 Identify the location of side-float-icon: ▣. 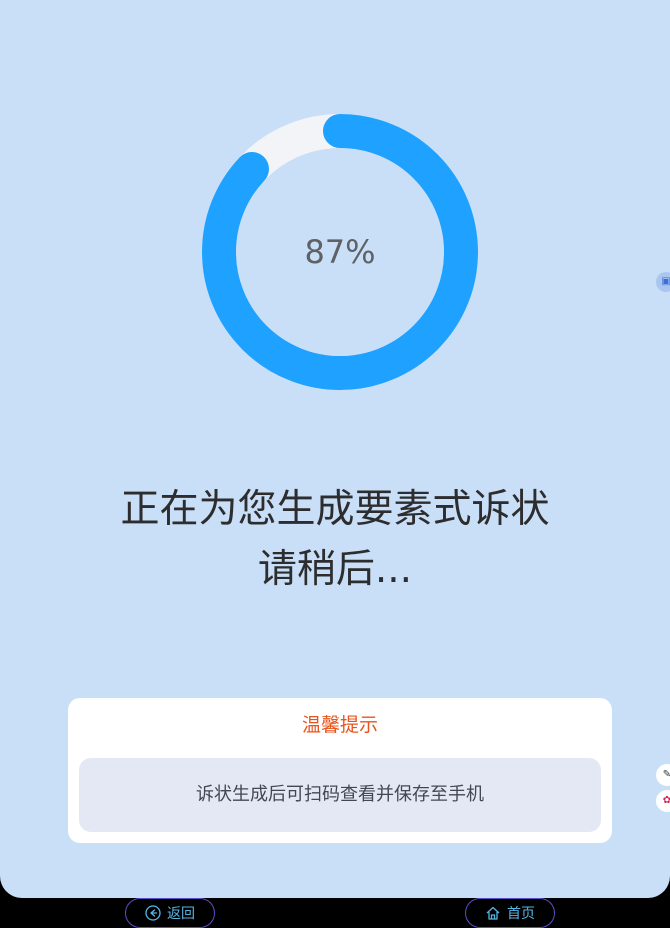
(663, 282).